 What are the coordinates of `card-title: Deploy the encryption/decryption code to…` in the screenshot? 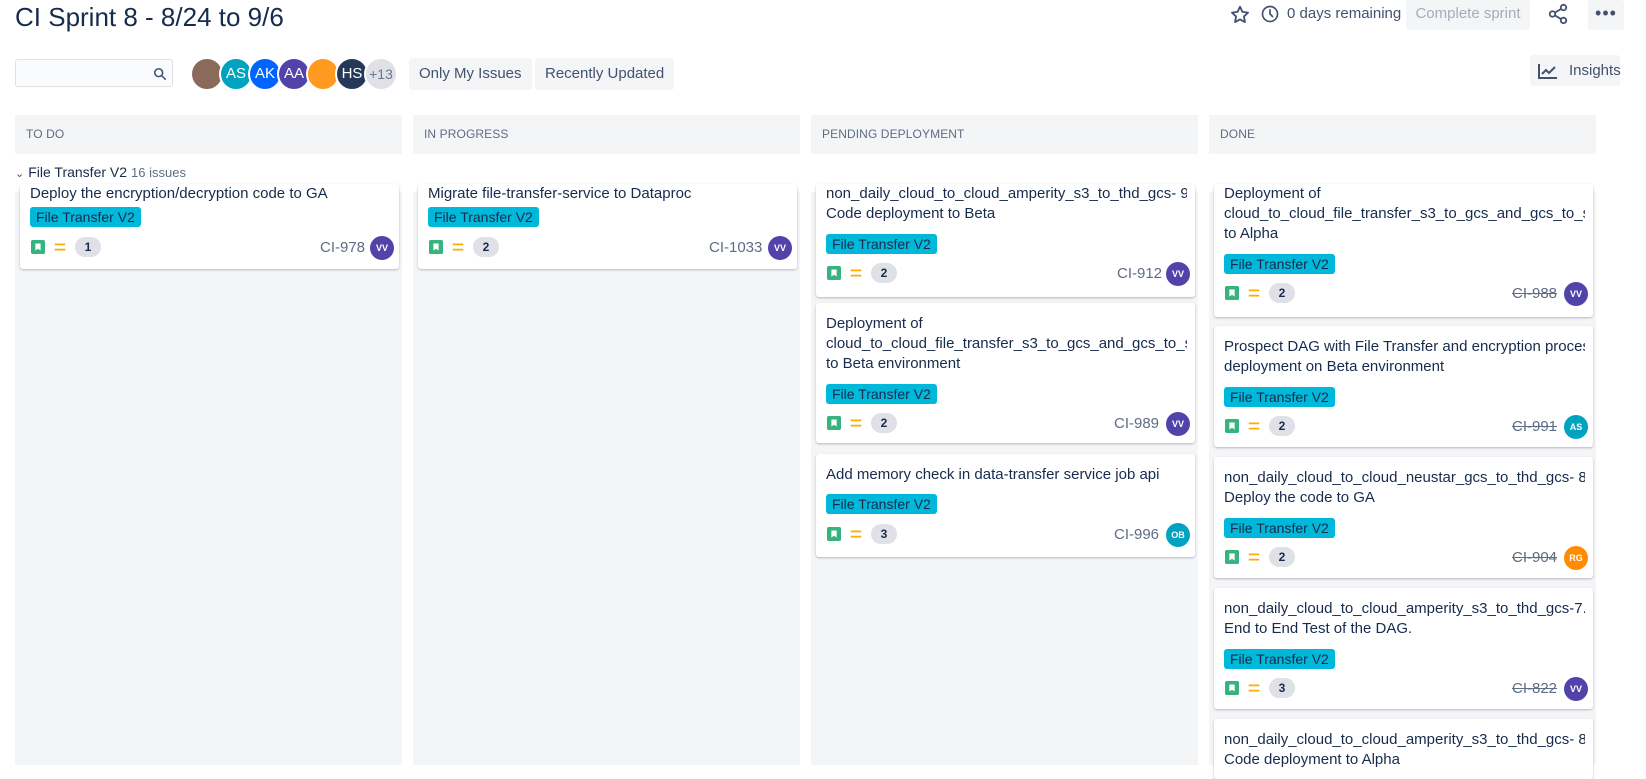 It's located at (179, 193).